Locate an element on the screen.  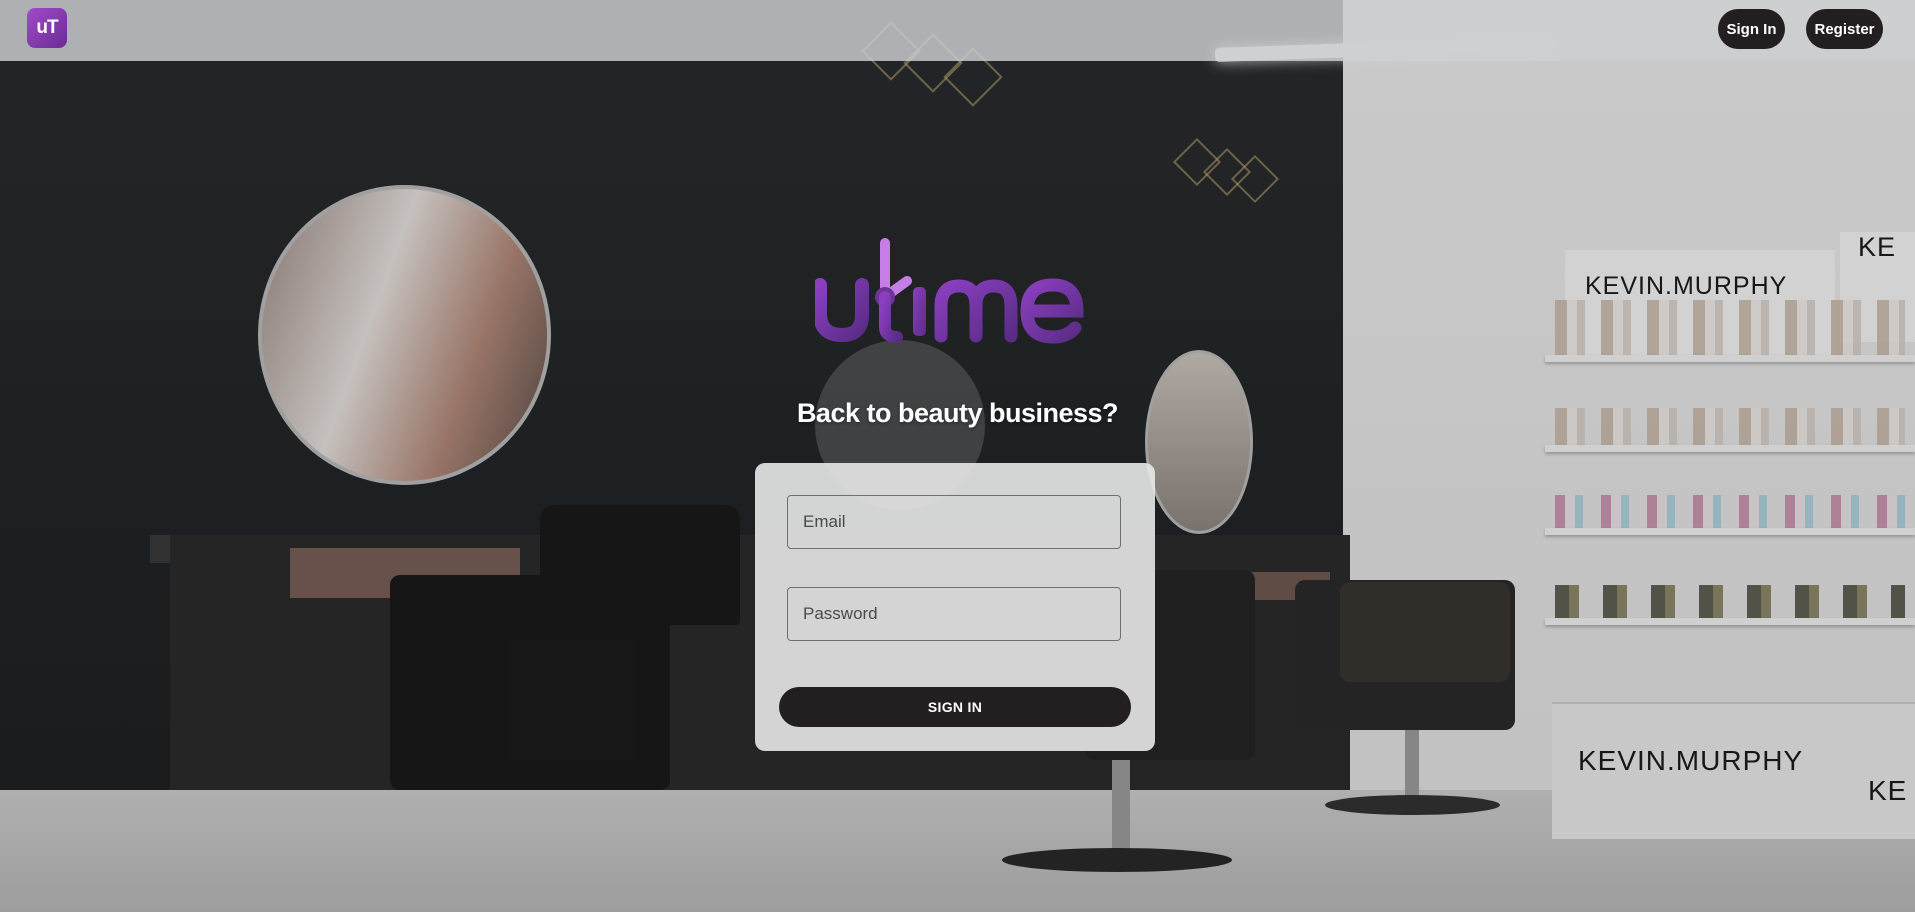
top-nav-bar: uT Sign In Register is located at coordinates (957, 30).